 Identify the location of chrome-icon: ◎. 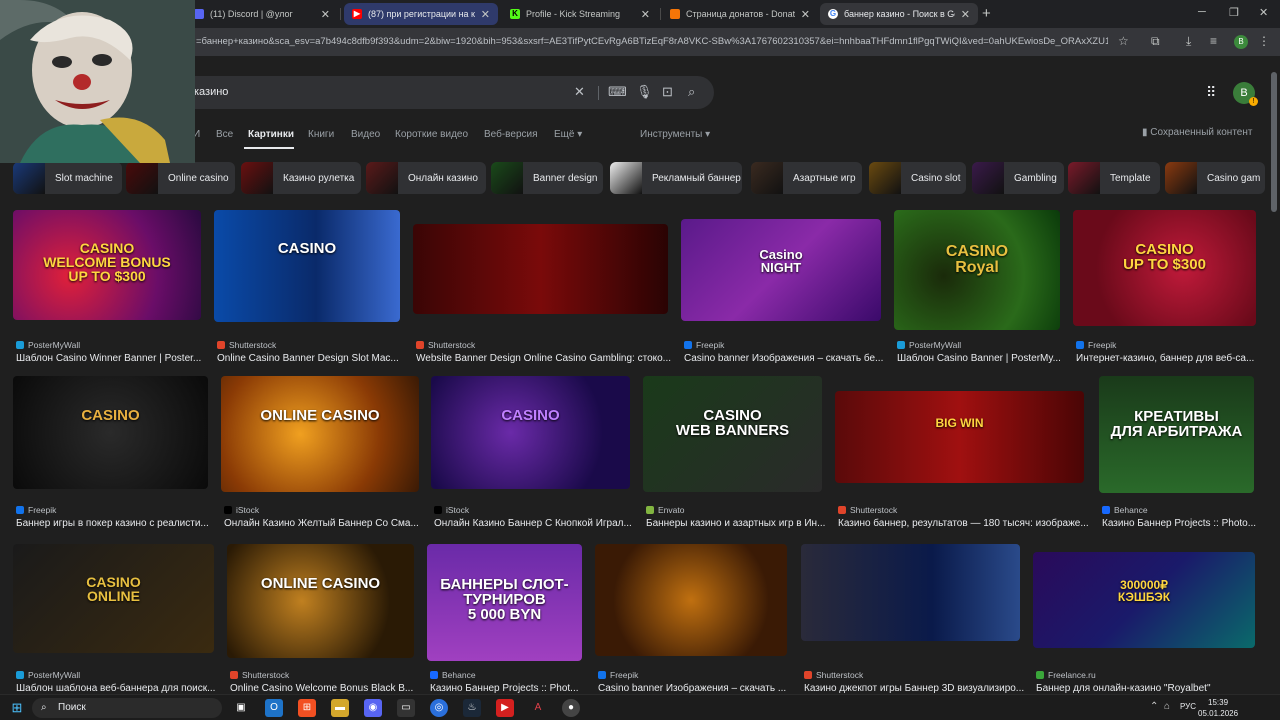
(439, 708).